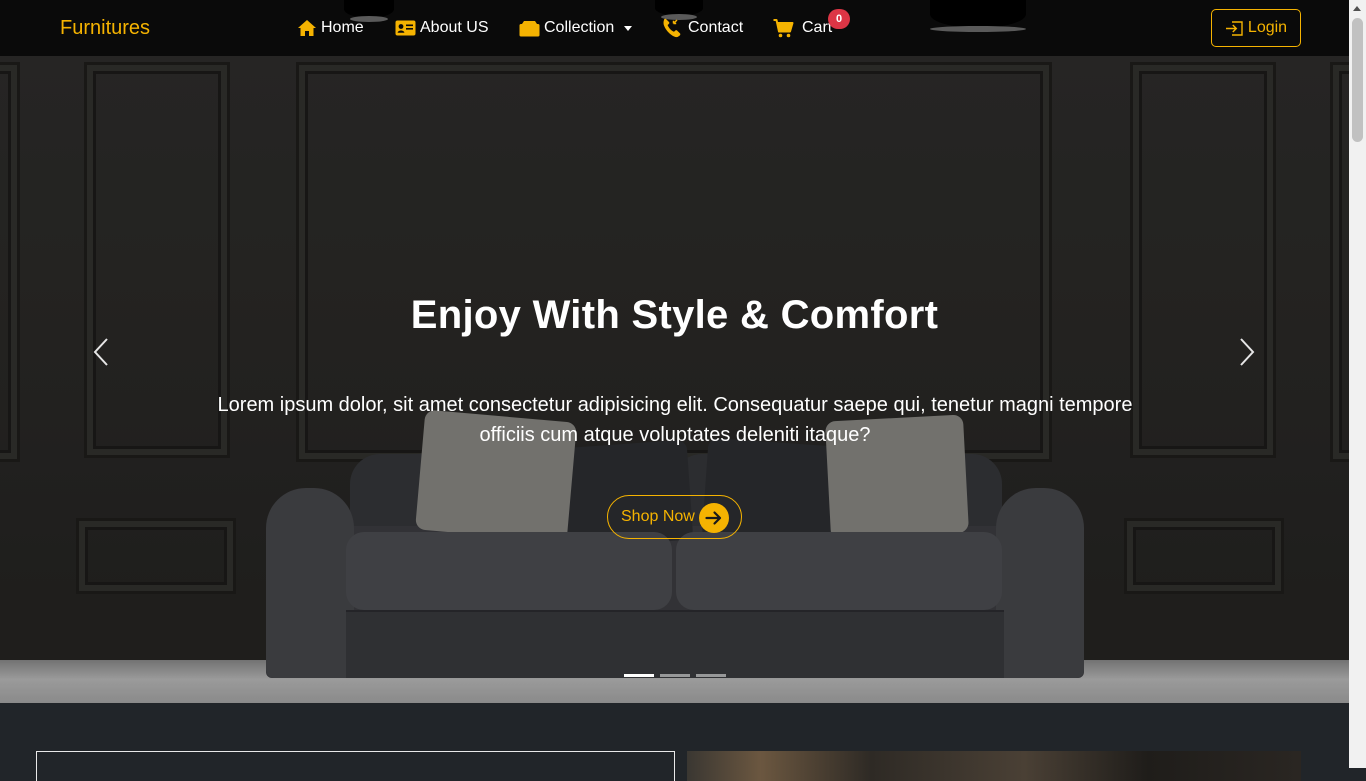  I want to click on login-button: Login, so click(1256, 28).